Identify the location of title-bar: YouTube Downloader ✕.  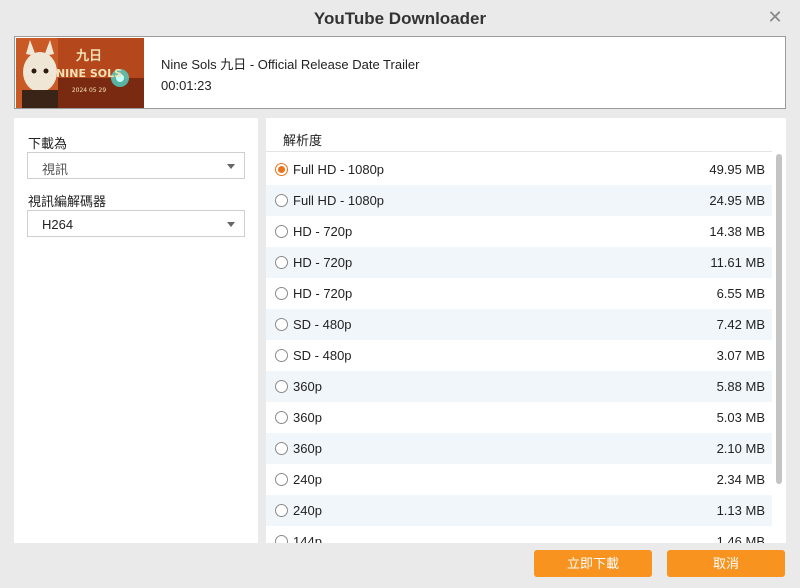
(400, 18).